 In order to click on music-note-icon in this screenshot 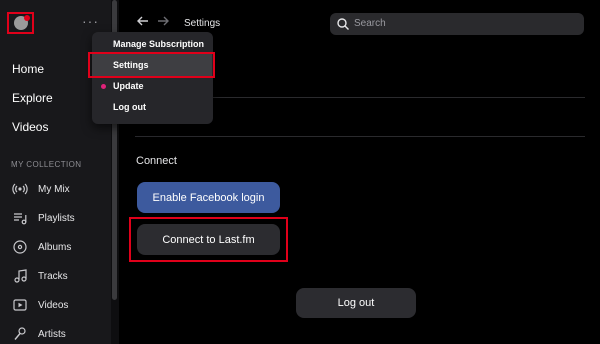, I will do `click(20, 276)`.